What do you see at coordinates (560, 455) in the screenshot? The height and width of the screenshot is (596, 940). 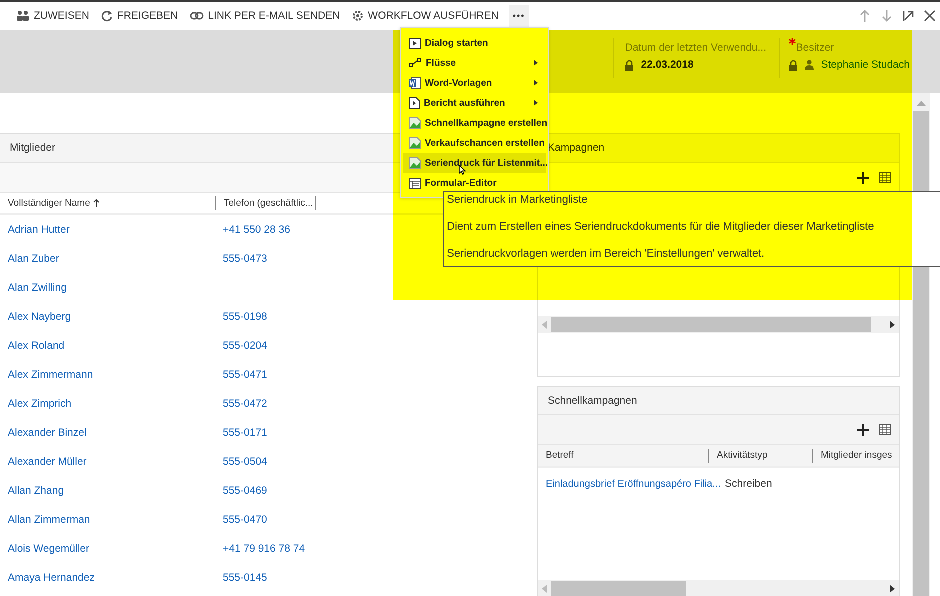 I see `column-header: Betreff` at bounding box center [560, 455].